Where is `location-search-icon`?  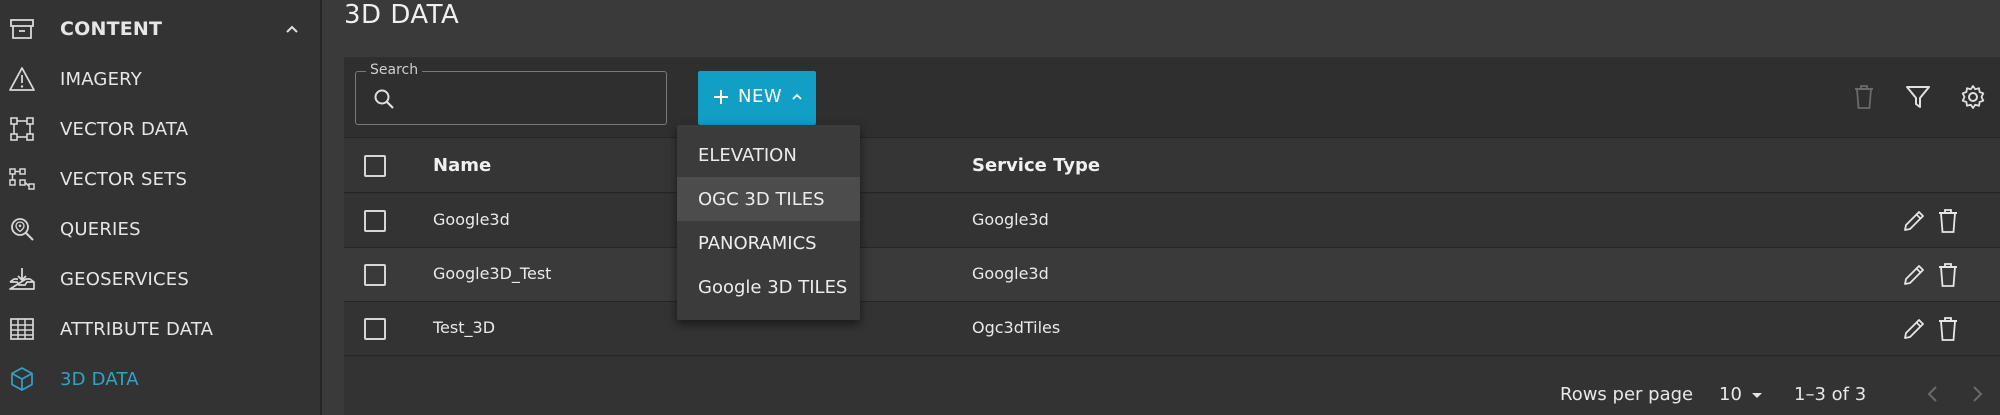
location-search-icon is located at coordinates (22, 229).